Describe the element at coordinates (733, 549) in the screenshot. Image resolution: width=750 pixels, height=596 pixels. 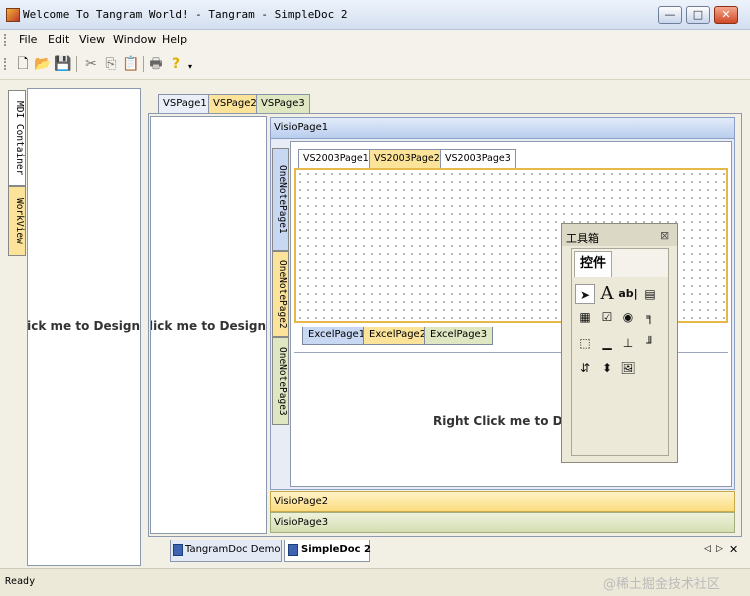
I see `close-doc-icon: ✕` at that location.